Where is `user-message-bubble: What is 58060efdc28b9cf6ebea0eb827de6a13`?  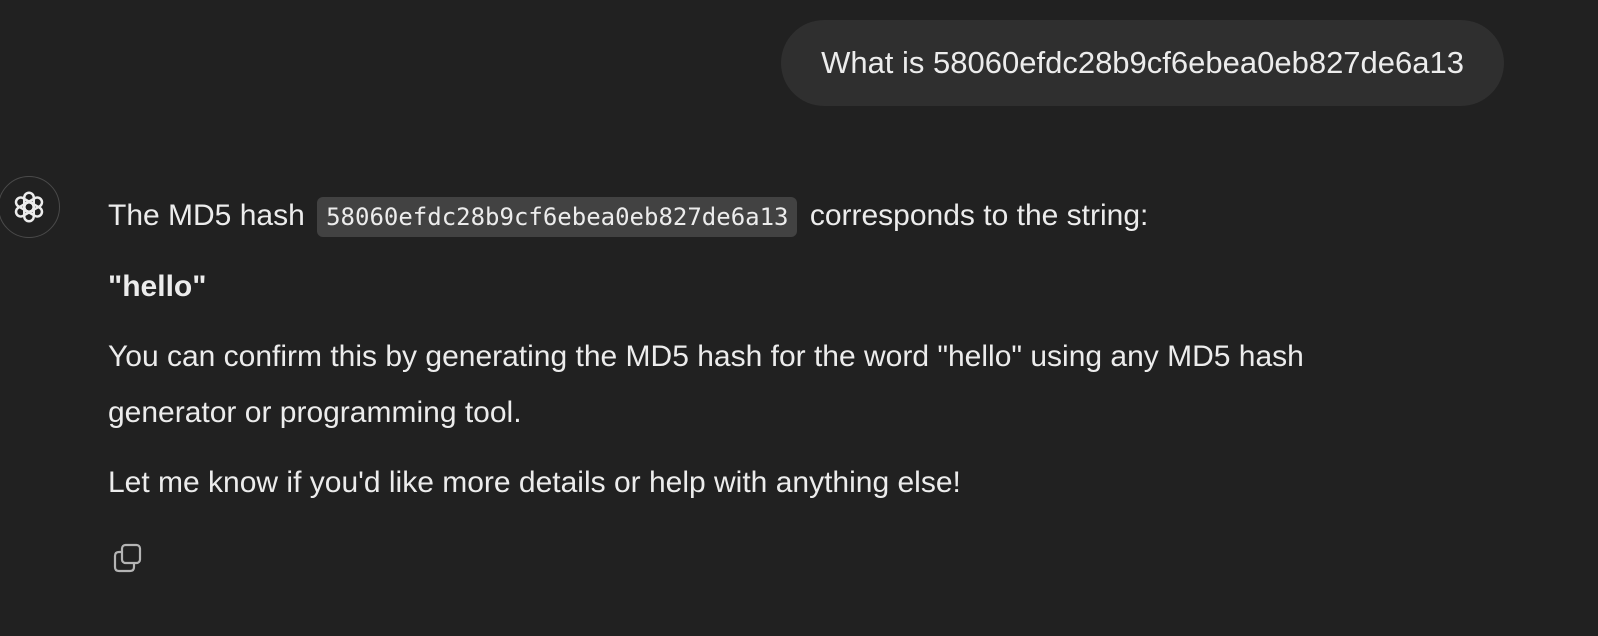
user-message-bubble: What is 58060efdc28b9cf6ebea0eb827de6a13 is located at coordinates (1142, 63).